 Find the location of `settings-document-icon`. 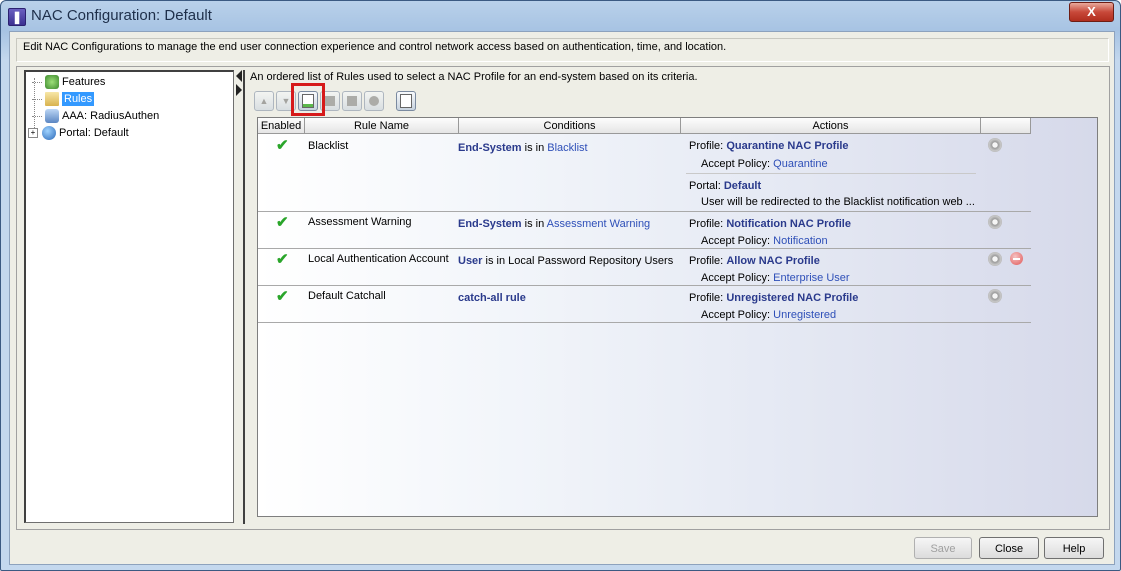

settings-document-icon is located at coordinates (406, 101).